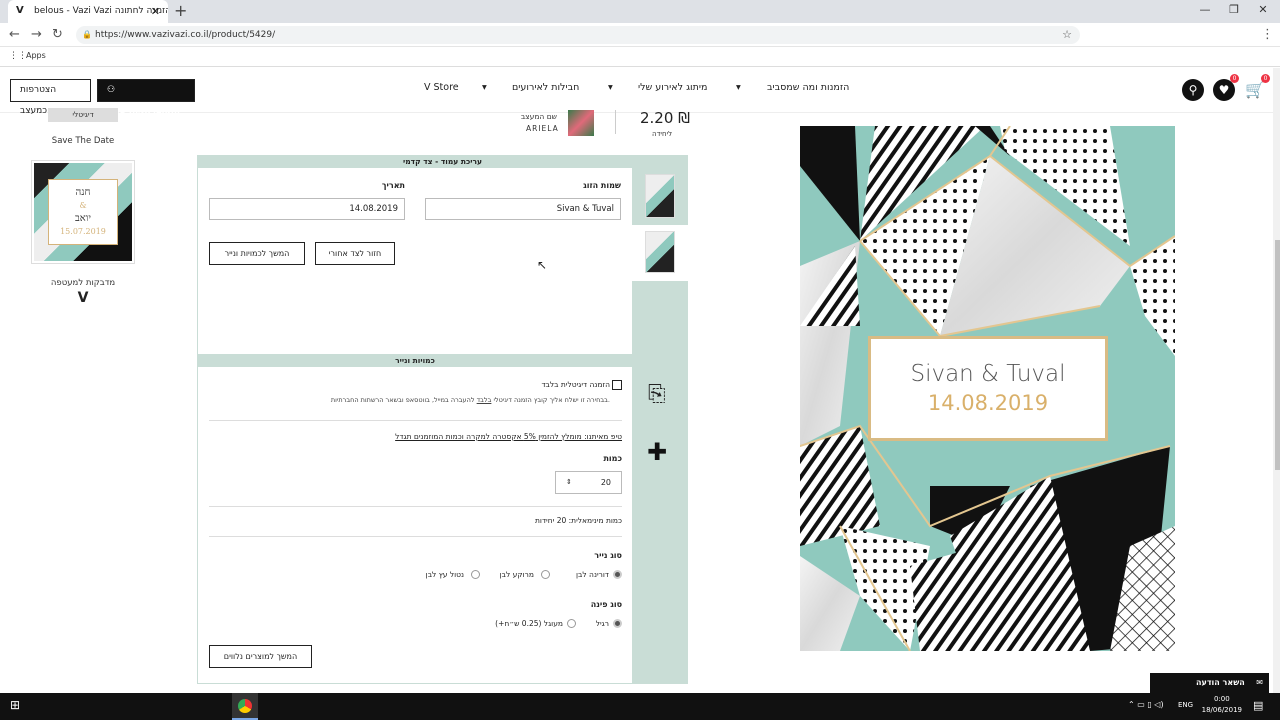  What do you see at coordinates (608, 555) in the screenshot?
I see `paper-type-label: סוג נייר` at bounding box center [608, 555].